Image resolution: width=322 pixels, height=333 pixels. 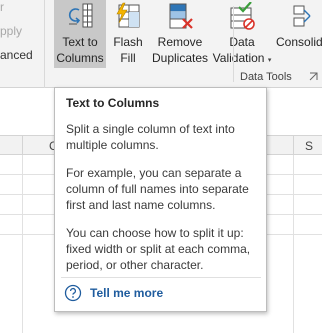 What do you see at coordinates (181, 16) in the screenshot?
I see `remove-duplicates-icon` at bounding box center [181, 16].